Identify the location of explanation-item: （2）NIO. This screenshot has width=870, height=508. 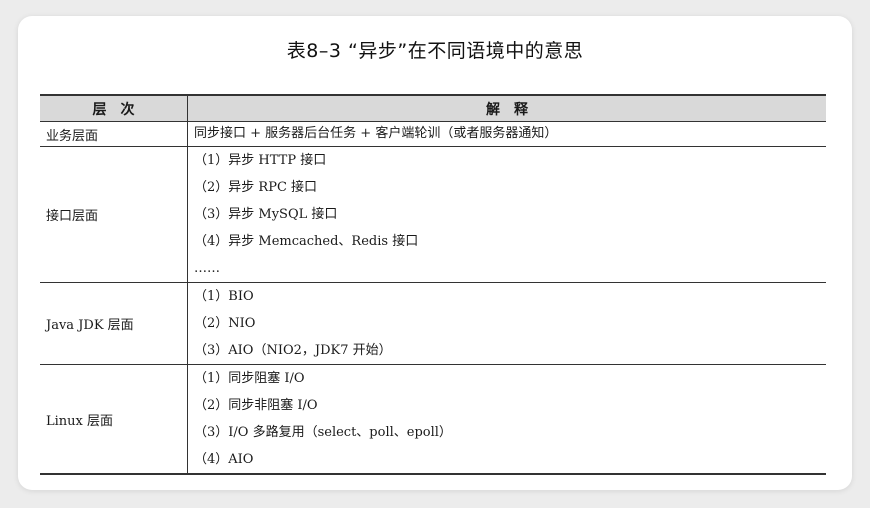
(225, 323).